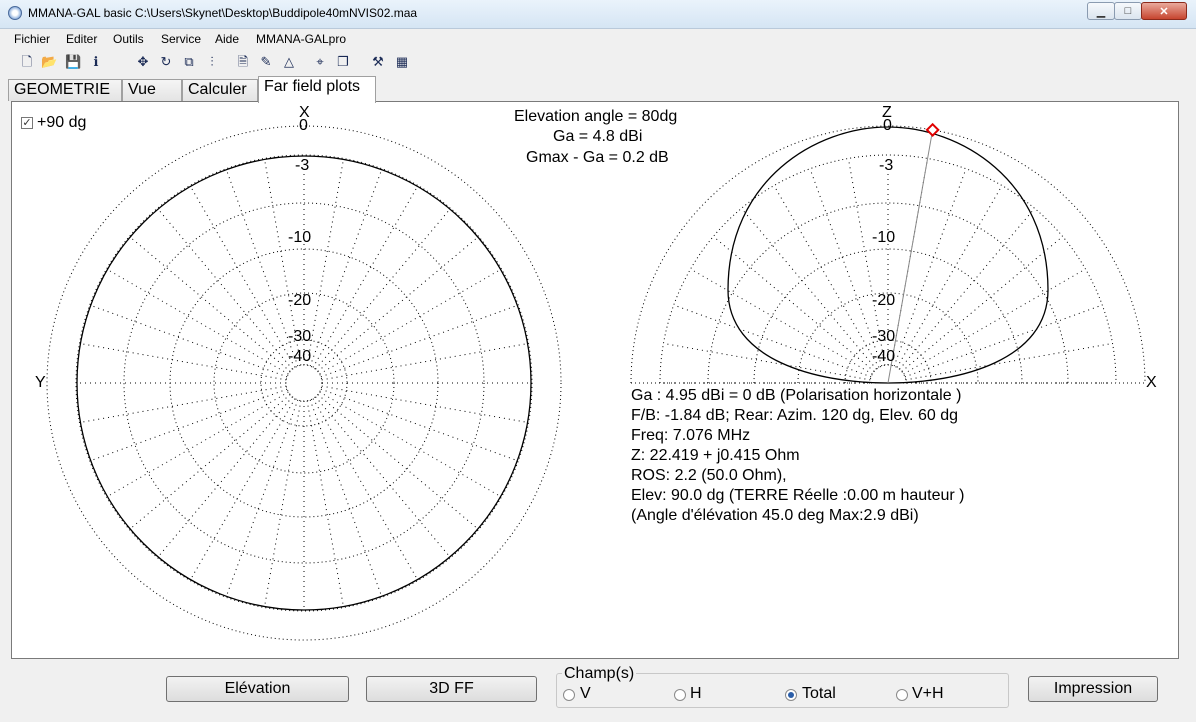 This screenshot has width=1196, height=722. Describe the element at coordinates (317, 89) in the screenshot. I see `tab-far-field-plots: Far field plots` at that location.